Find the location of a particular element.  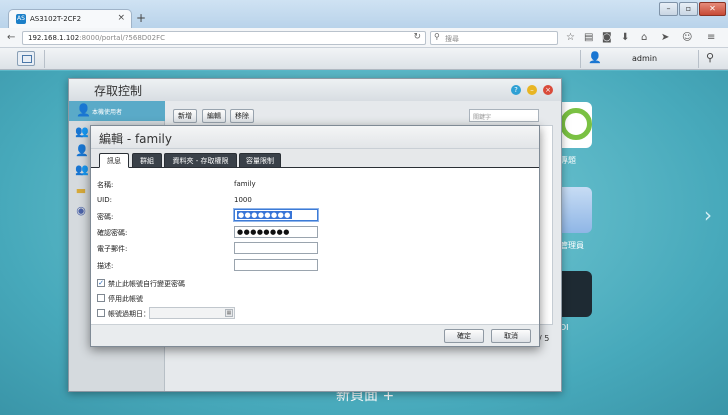

reload-icon: ↻ is located at coordinates (417, 37).